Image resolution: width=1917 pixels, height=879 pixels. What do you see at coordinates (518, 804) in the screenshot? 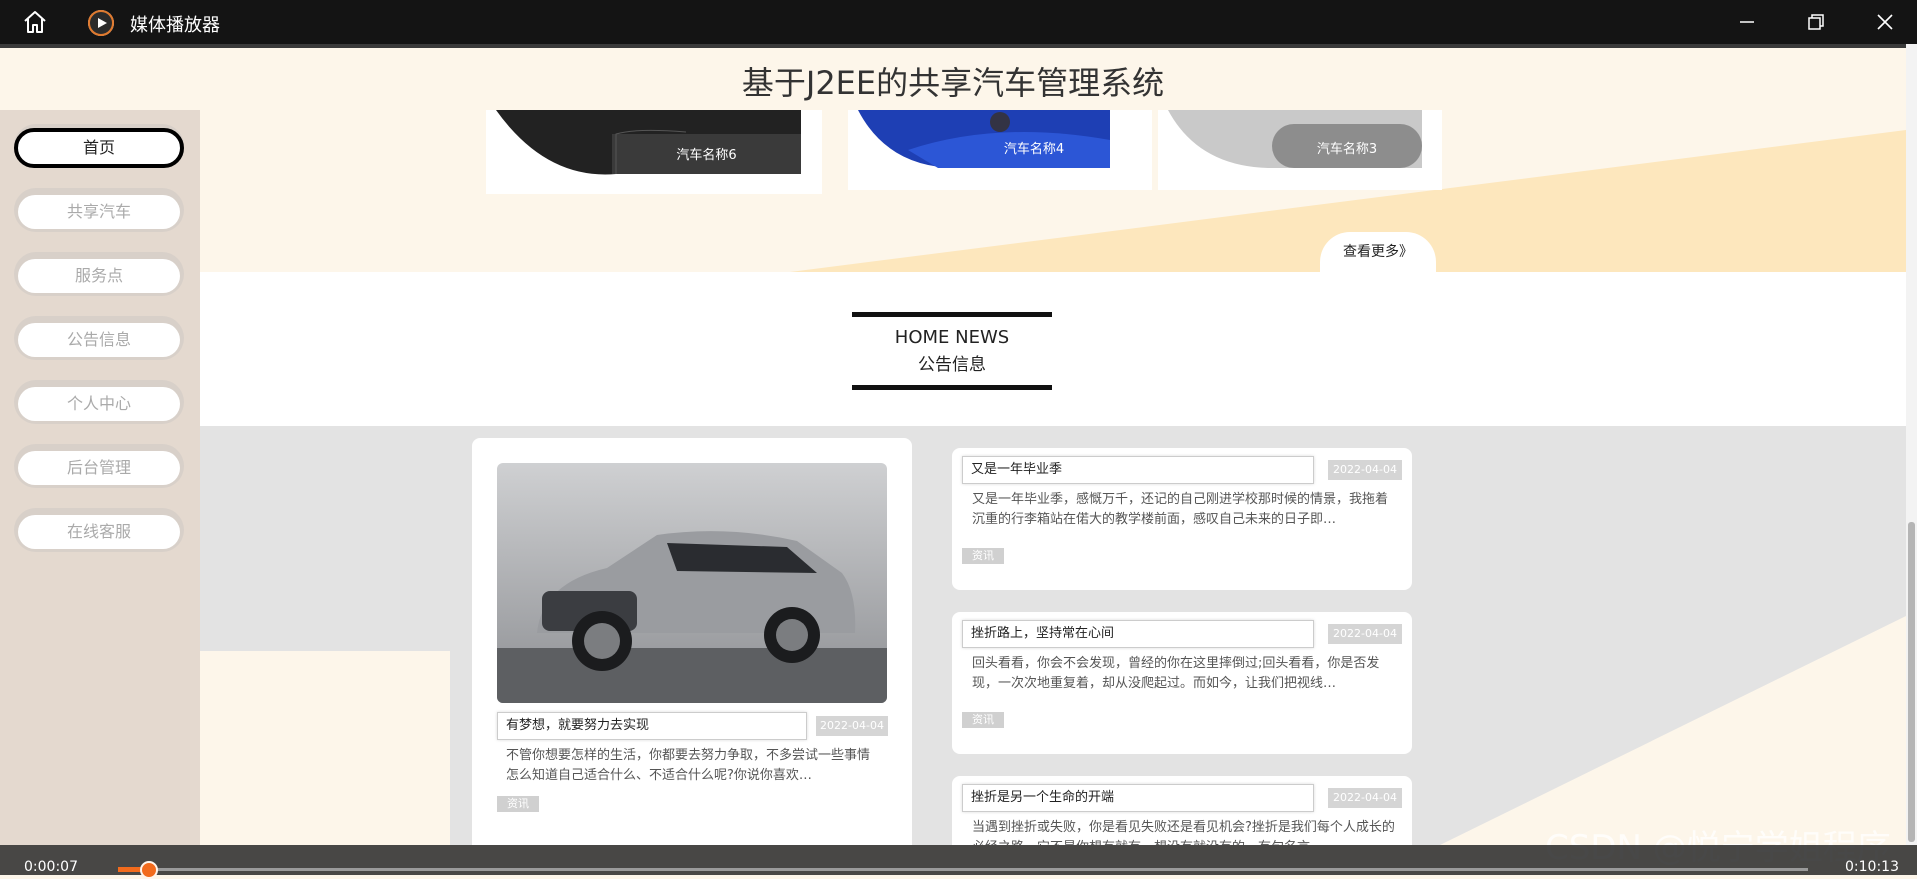
I see `featured-news-tag: 资讯` at bounding box center [518, 804].